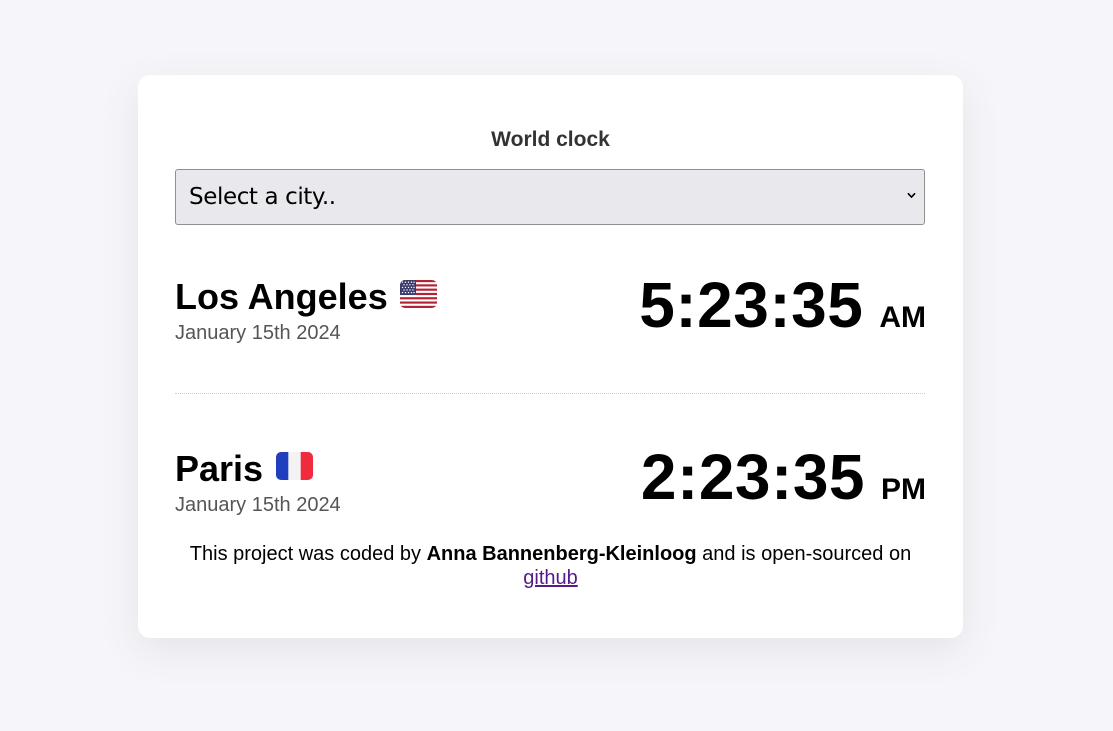 Image resolution: width=1113 pixels, height=731 pixels. What do you see at coordinates (752, 477) in the screenshot?
I see `time-value: 2:23:35` at bounding box center [752, 477].